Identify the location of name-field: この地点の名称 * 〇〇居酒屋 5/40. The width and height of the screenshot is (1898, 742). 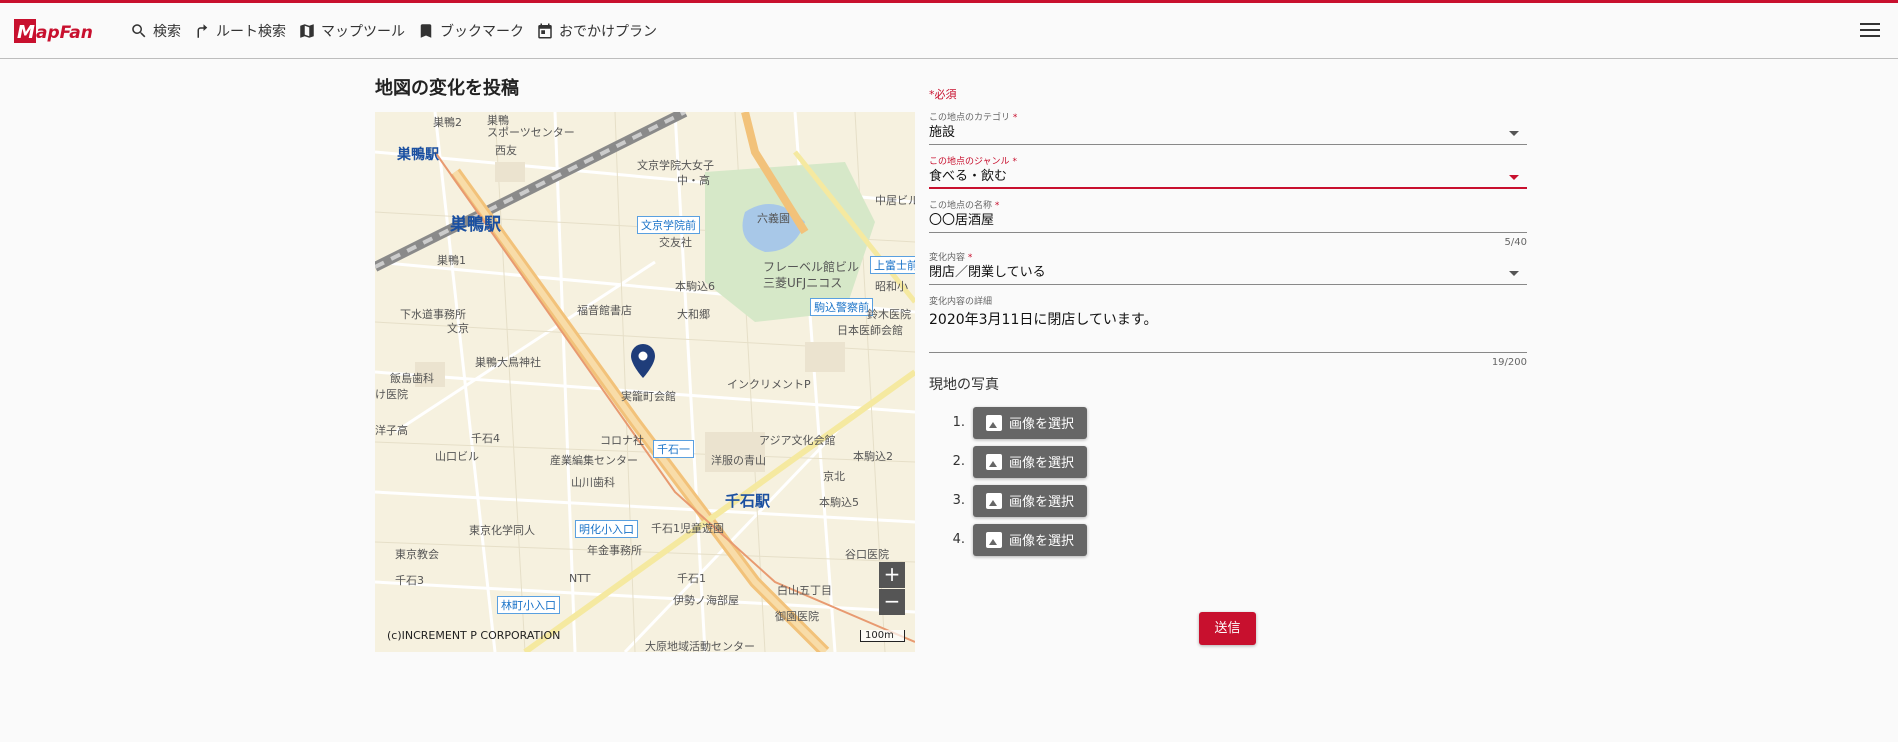
(1228, 223).